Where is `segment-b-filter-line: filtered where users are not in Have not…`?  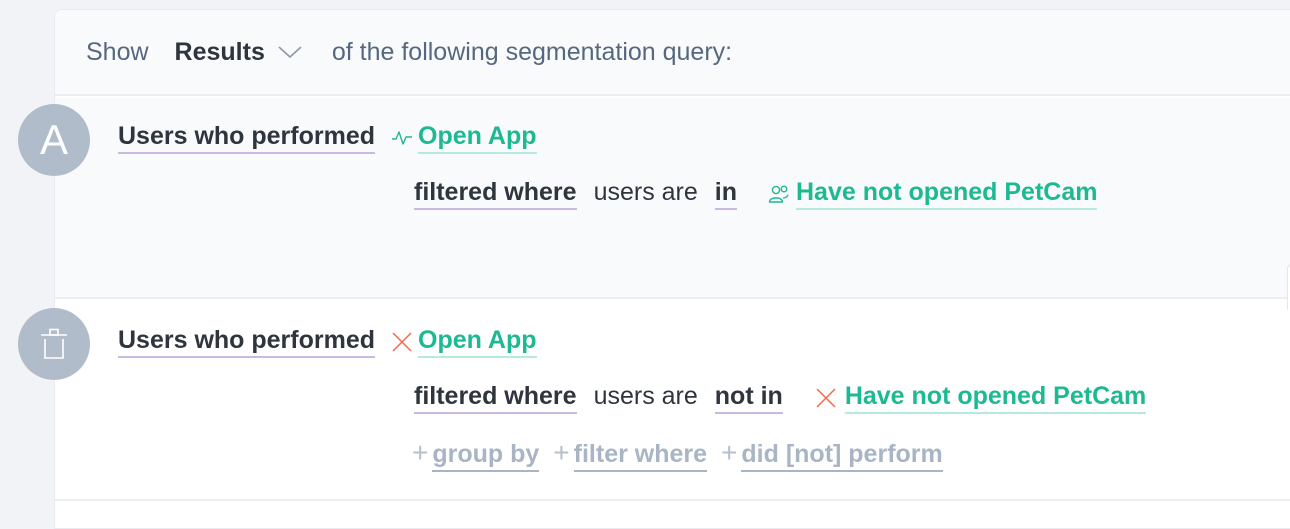 segment-b-filter-line: filtered where users are not in Have not… is located at coordinates (780, 398).